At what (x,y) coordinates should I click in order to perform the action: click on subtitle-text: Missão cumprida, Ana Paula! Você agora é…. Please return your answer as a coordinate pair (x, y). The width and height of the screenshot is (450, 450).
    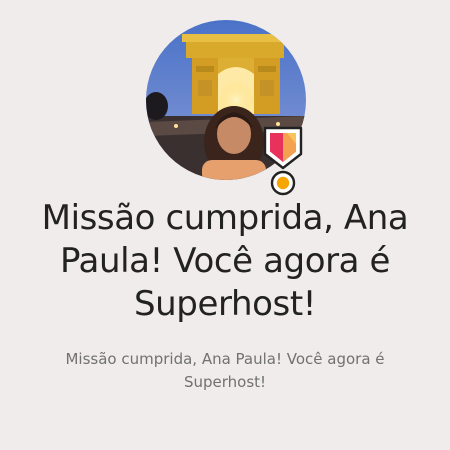
    Looking at the image, I should click on (225, 370).